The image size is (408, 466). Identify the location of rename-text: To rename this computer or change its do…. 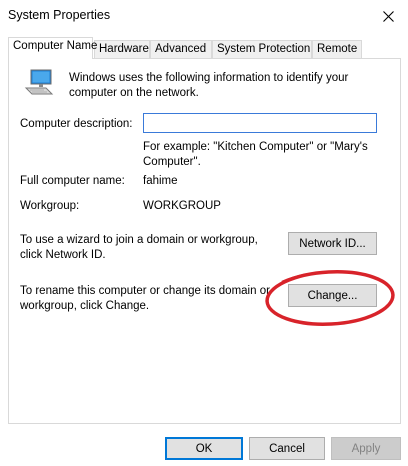
(145, 298).